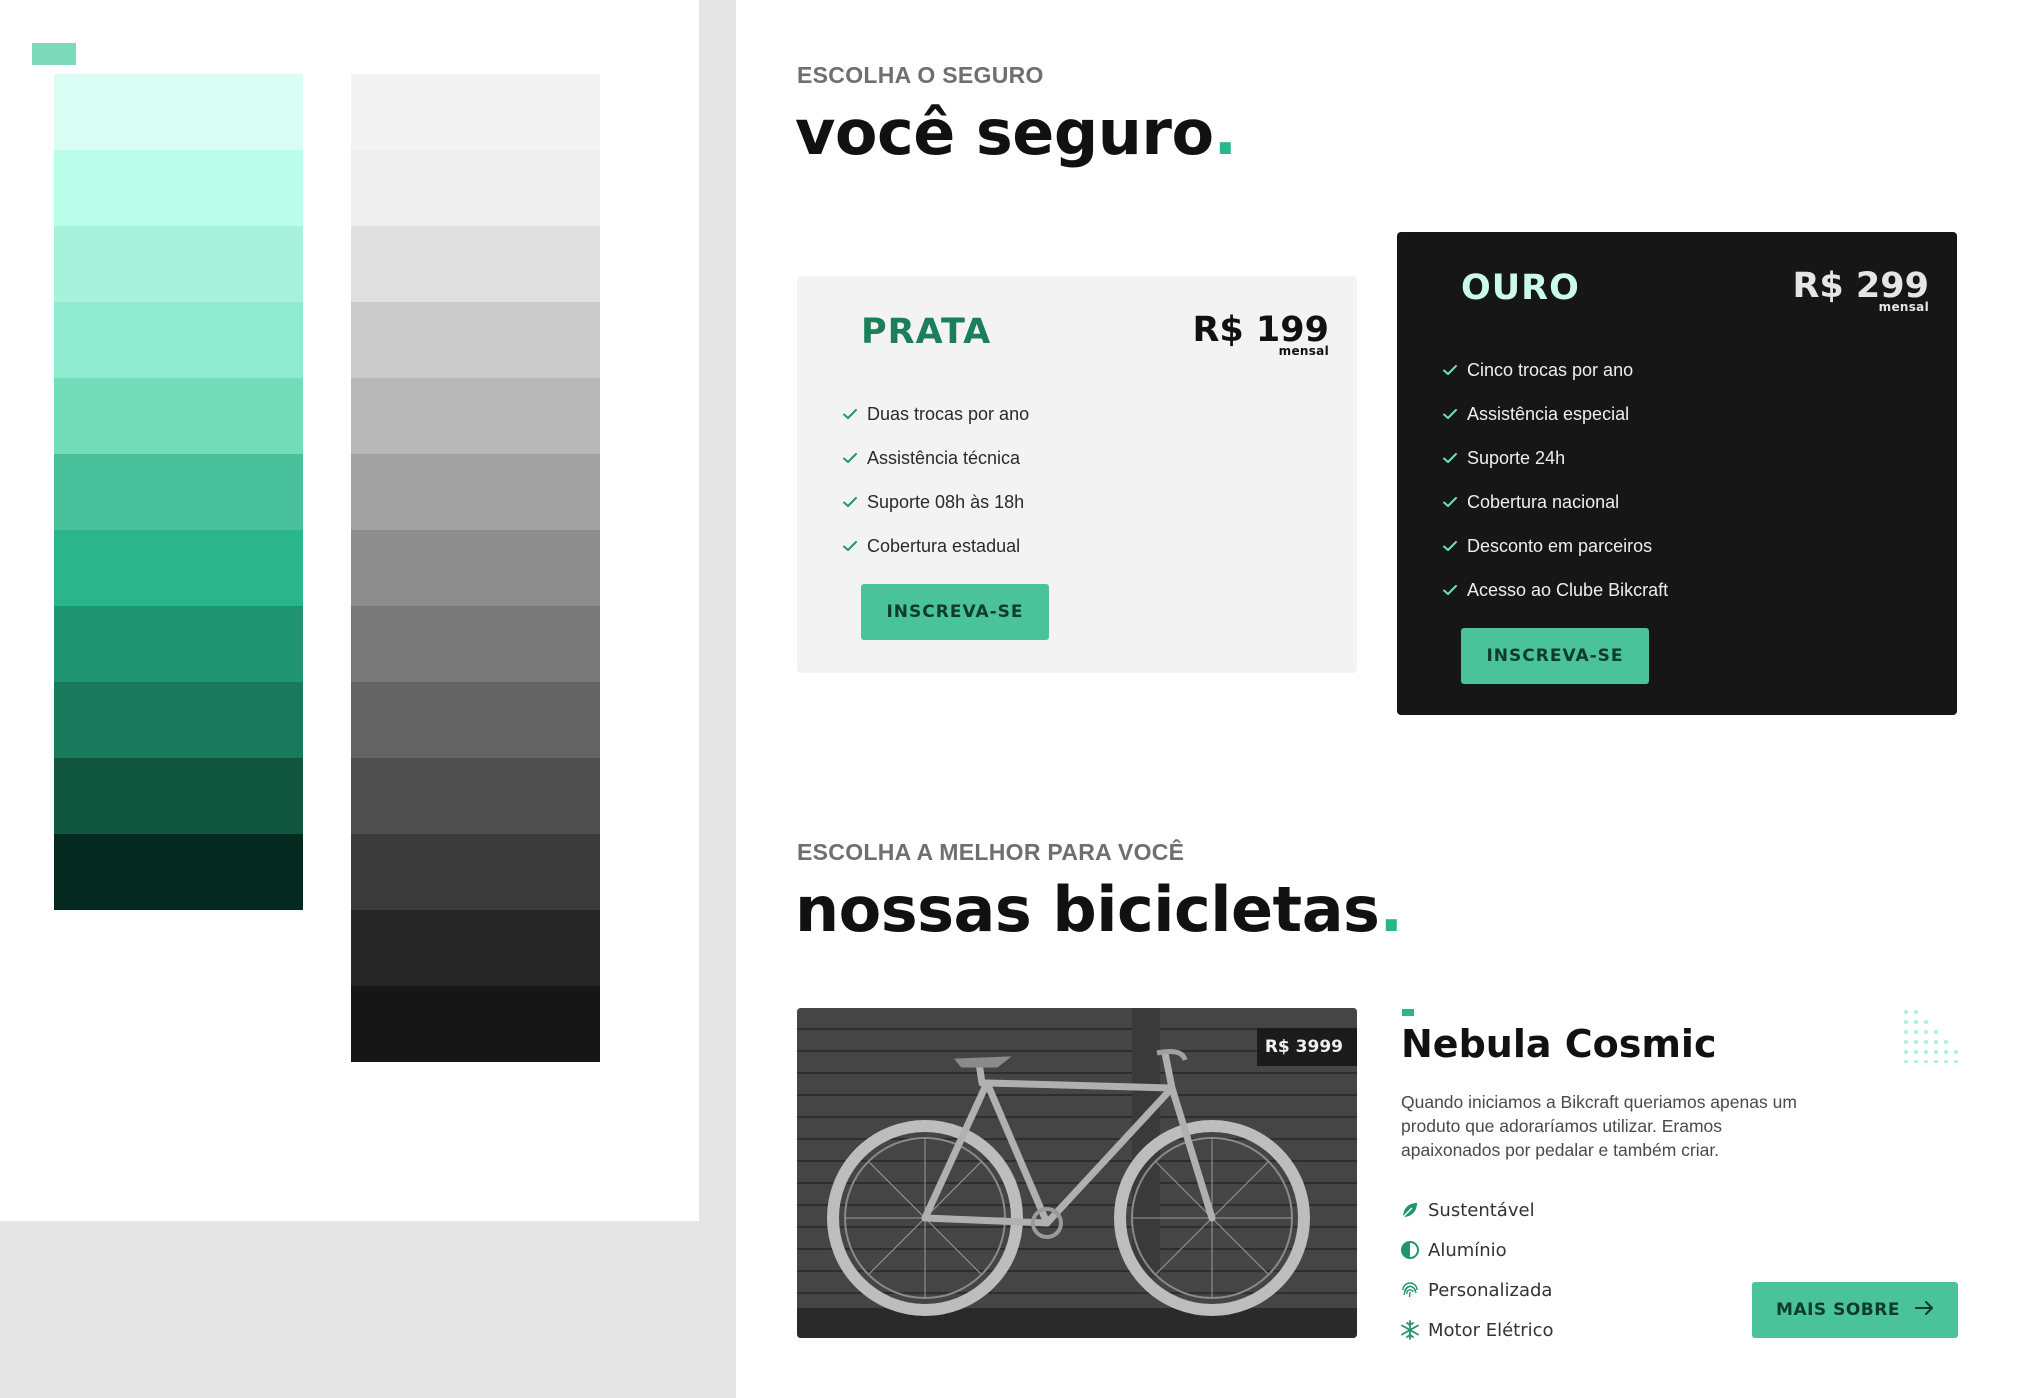 This screenshot has height=1398, width=2017. Describe the element at coordinates (1560, 545) in the screenshot. I see `plan-feature-label: Desconto em parceiros` at that location.